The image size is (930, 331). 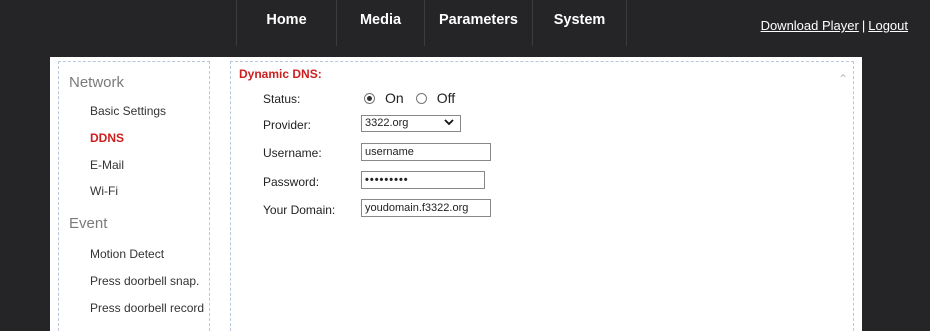 What do you see at coordinates (128, 111) in the screenshot?
I see `sidebar-item-basic-settings: Basic Settings` at bounding box center [128, 111].